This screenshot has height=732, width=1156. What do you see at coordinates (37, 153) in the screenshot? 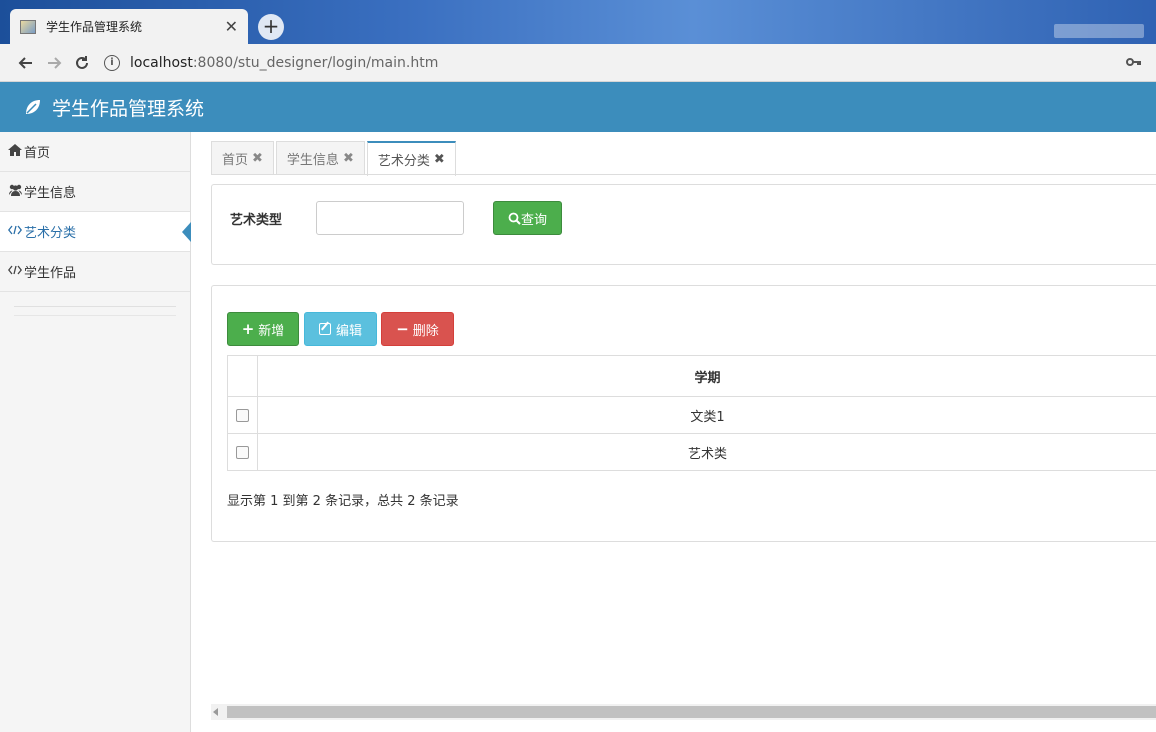
I see `sidebar-item-label: 首页` at bounding box center [37, 153].